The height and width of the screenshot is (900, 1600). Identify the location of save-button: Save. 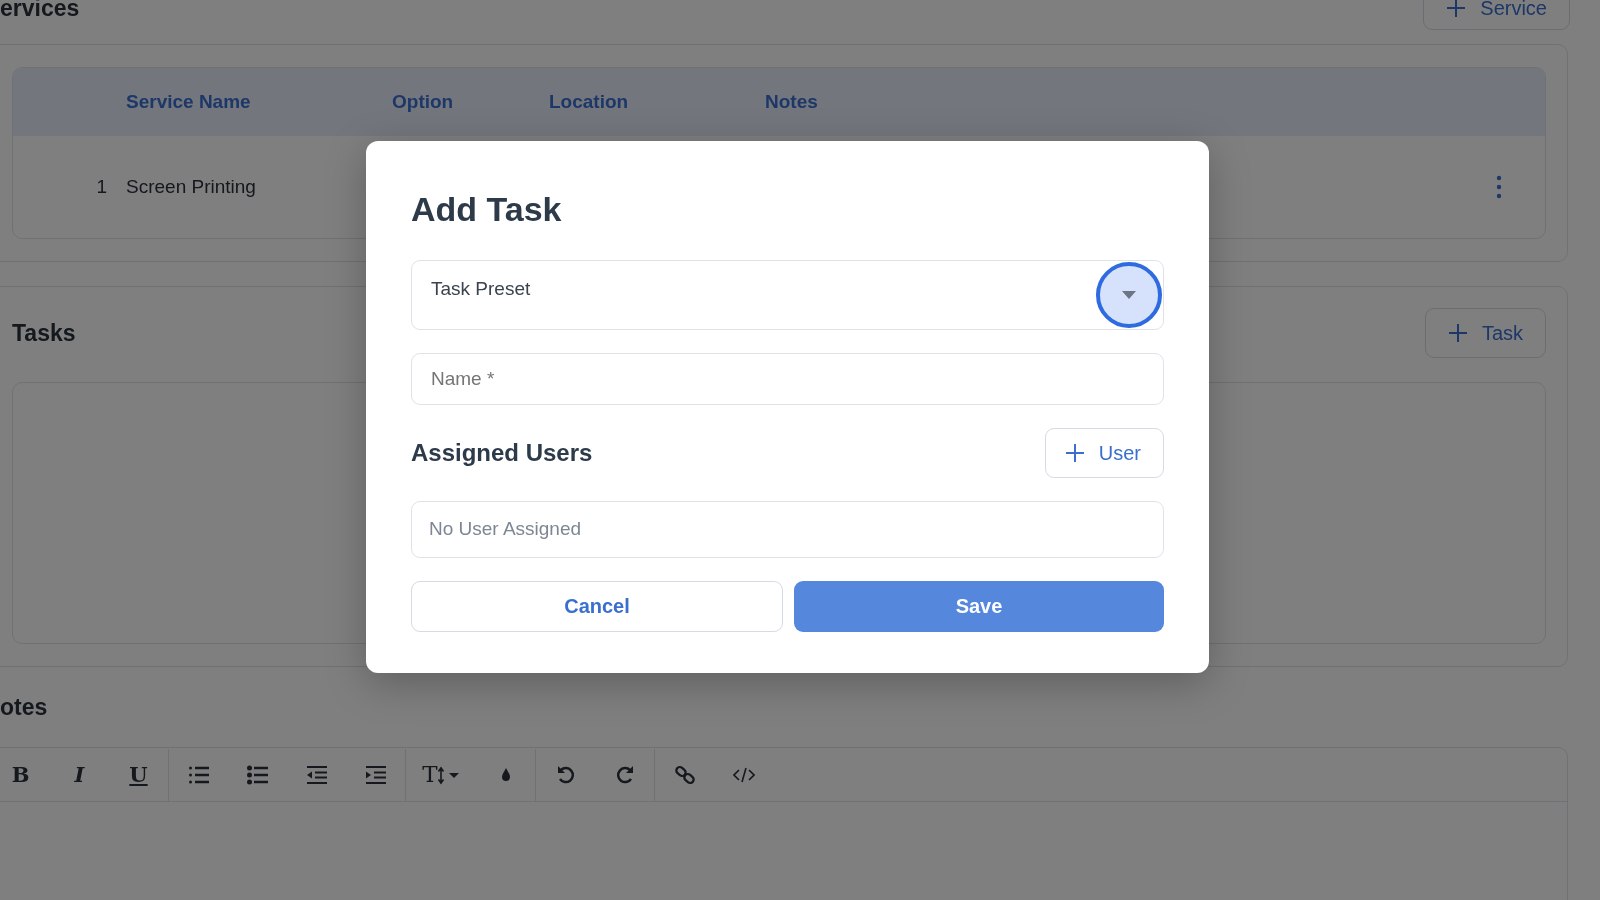
(979, 606).